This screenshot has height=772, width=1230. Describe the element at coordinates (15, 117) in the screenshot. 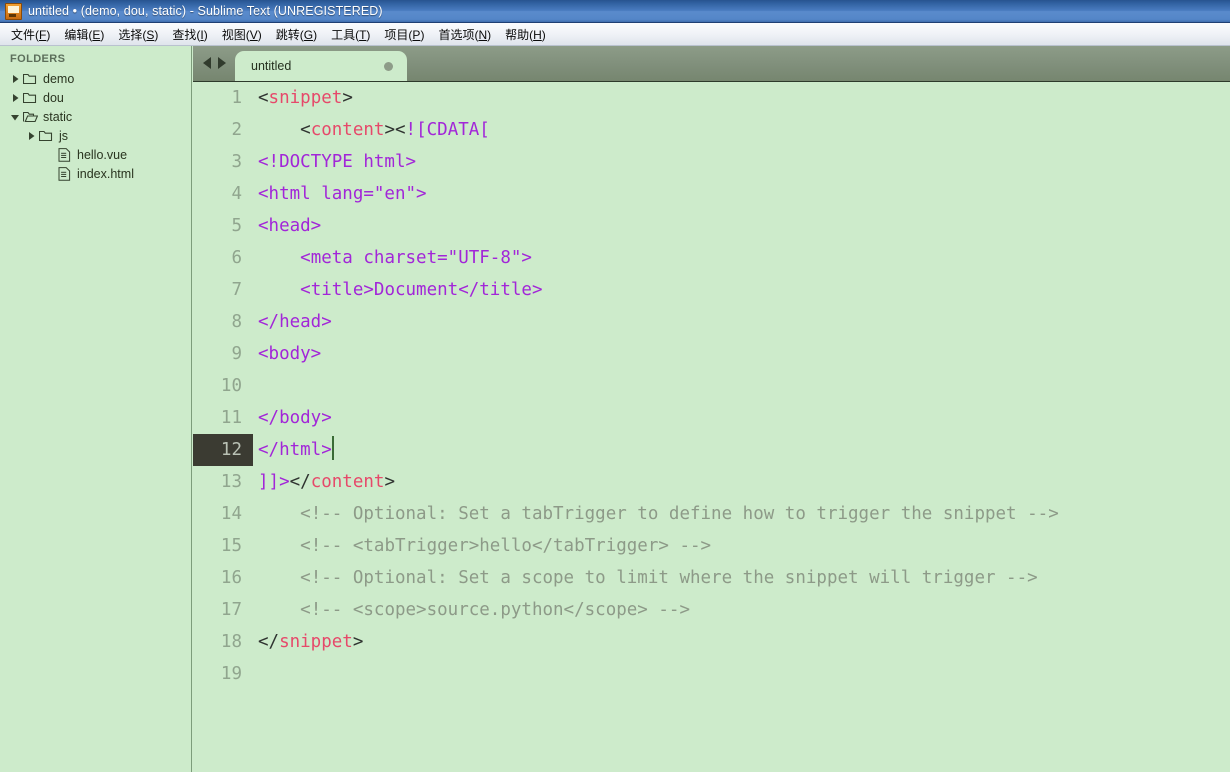

I see `triangle-down-icon` at that location.